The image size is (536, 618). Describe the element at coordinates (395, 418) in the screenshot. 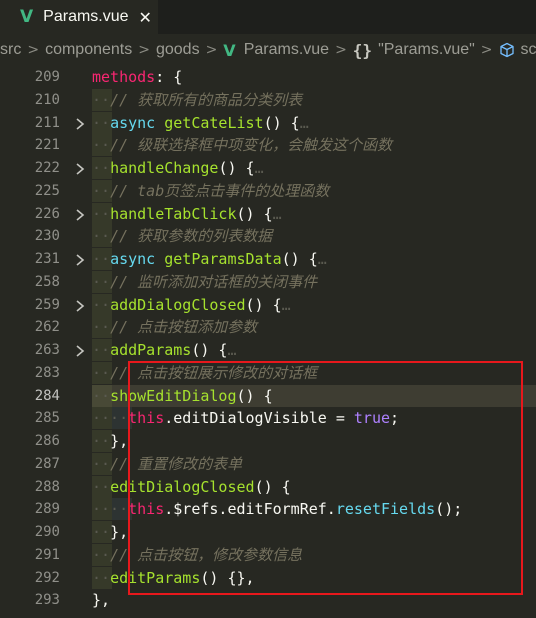

I see `code-token: ;` at that location.